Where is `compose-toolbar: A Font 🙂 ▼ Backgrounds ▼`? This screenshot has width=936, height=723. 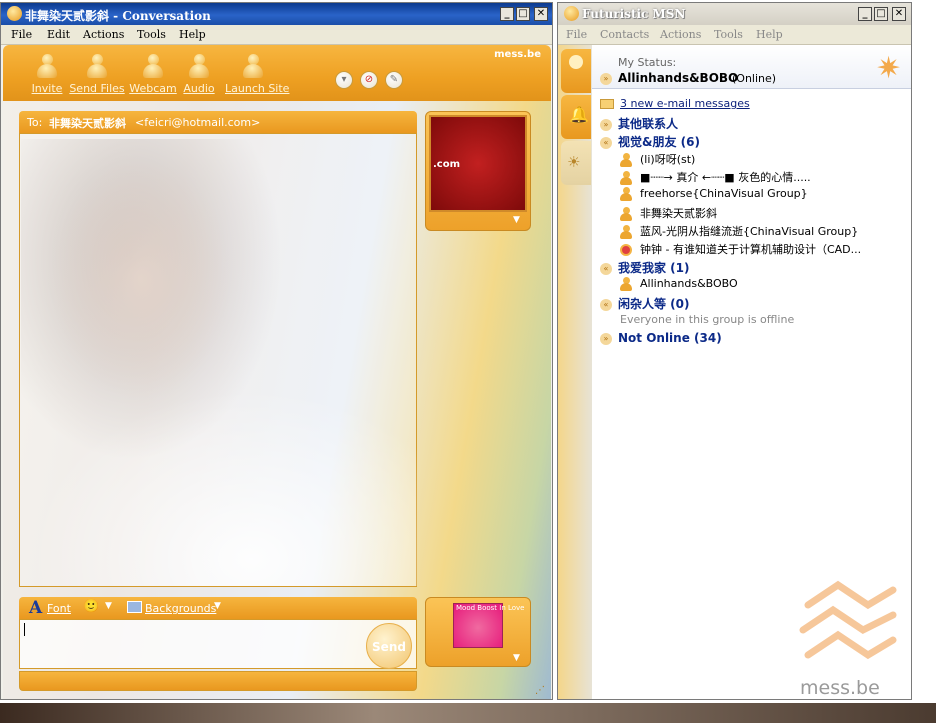 compose-toolbar: A Font 🙂 ▼ Backgrounds ▼ is located at coordinates (218, 608).